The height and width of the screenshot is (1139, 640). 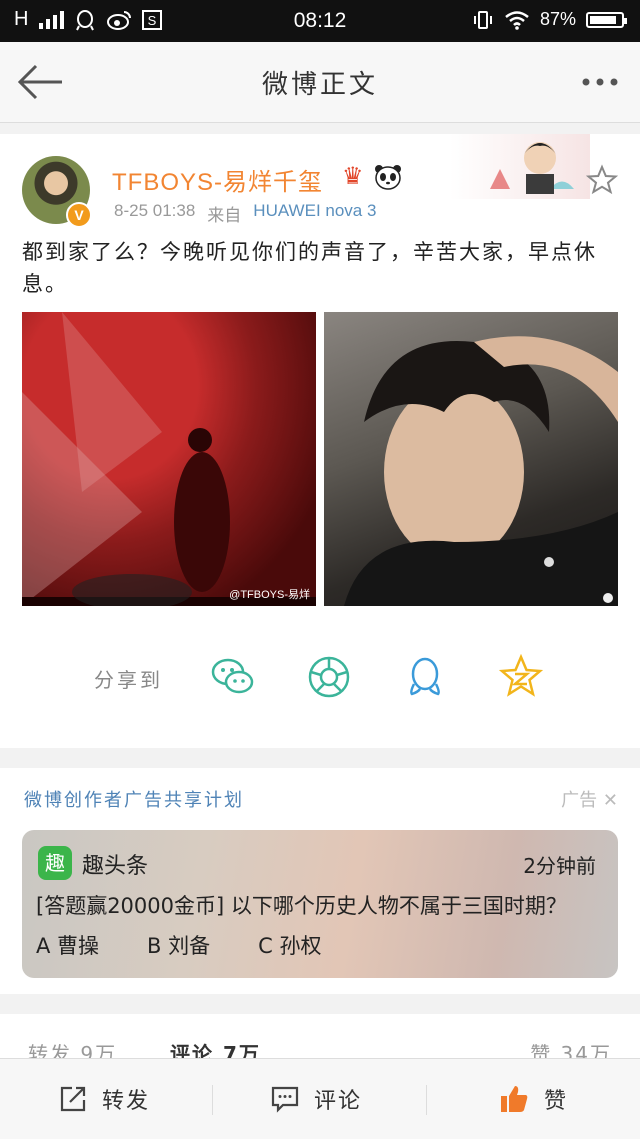 What do you see at coordinates (67, 945) in the screenshot?
I see `ad-option-a: A 曹操` at bounding box center [67, 945].